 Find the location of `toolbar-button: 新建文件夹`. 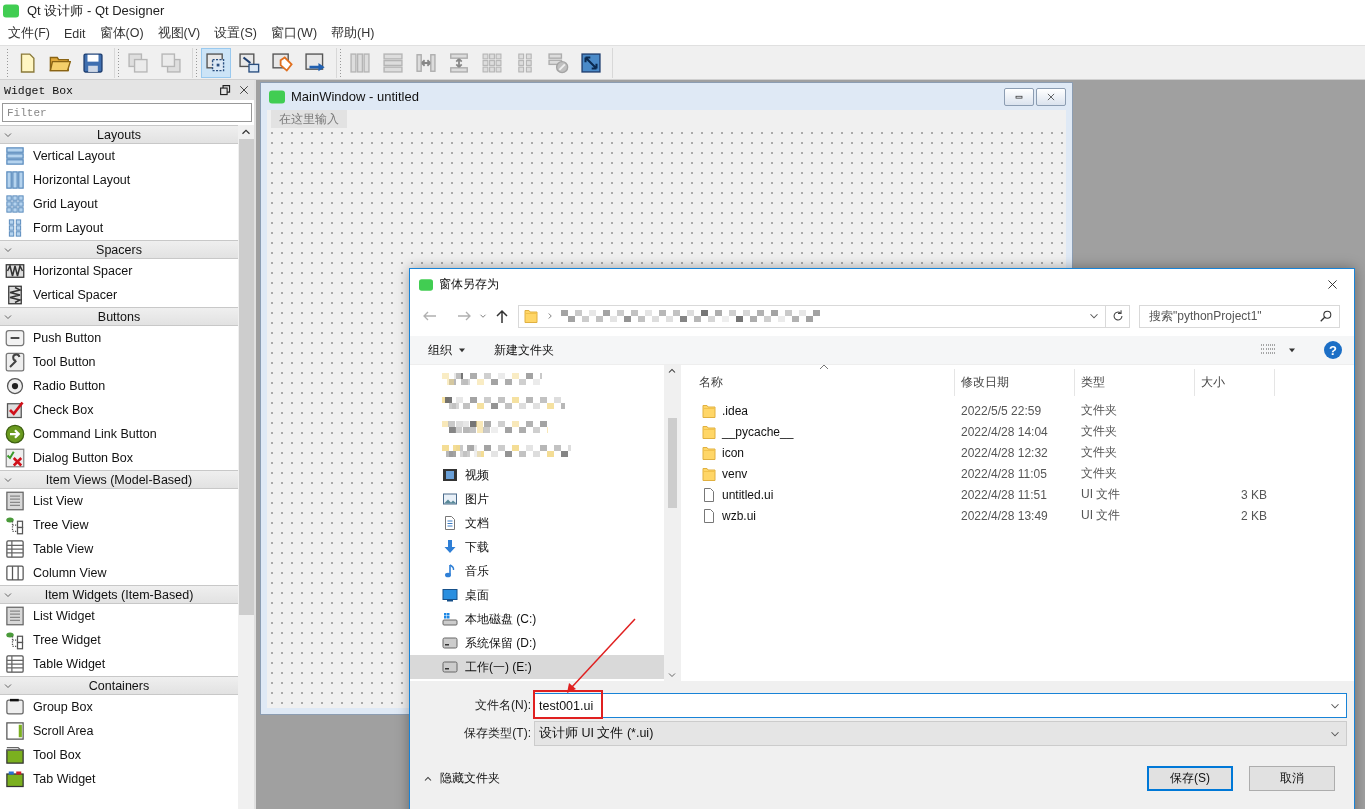

toolbar-button: 新建文件夹 is located at coordinates (524, 350).